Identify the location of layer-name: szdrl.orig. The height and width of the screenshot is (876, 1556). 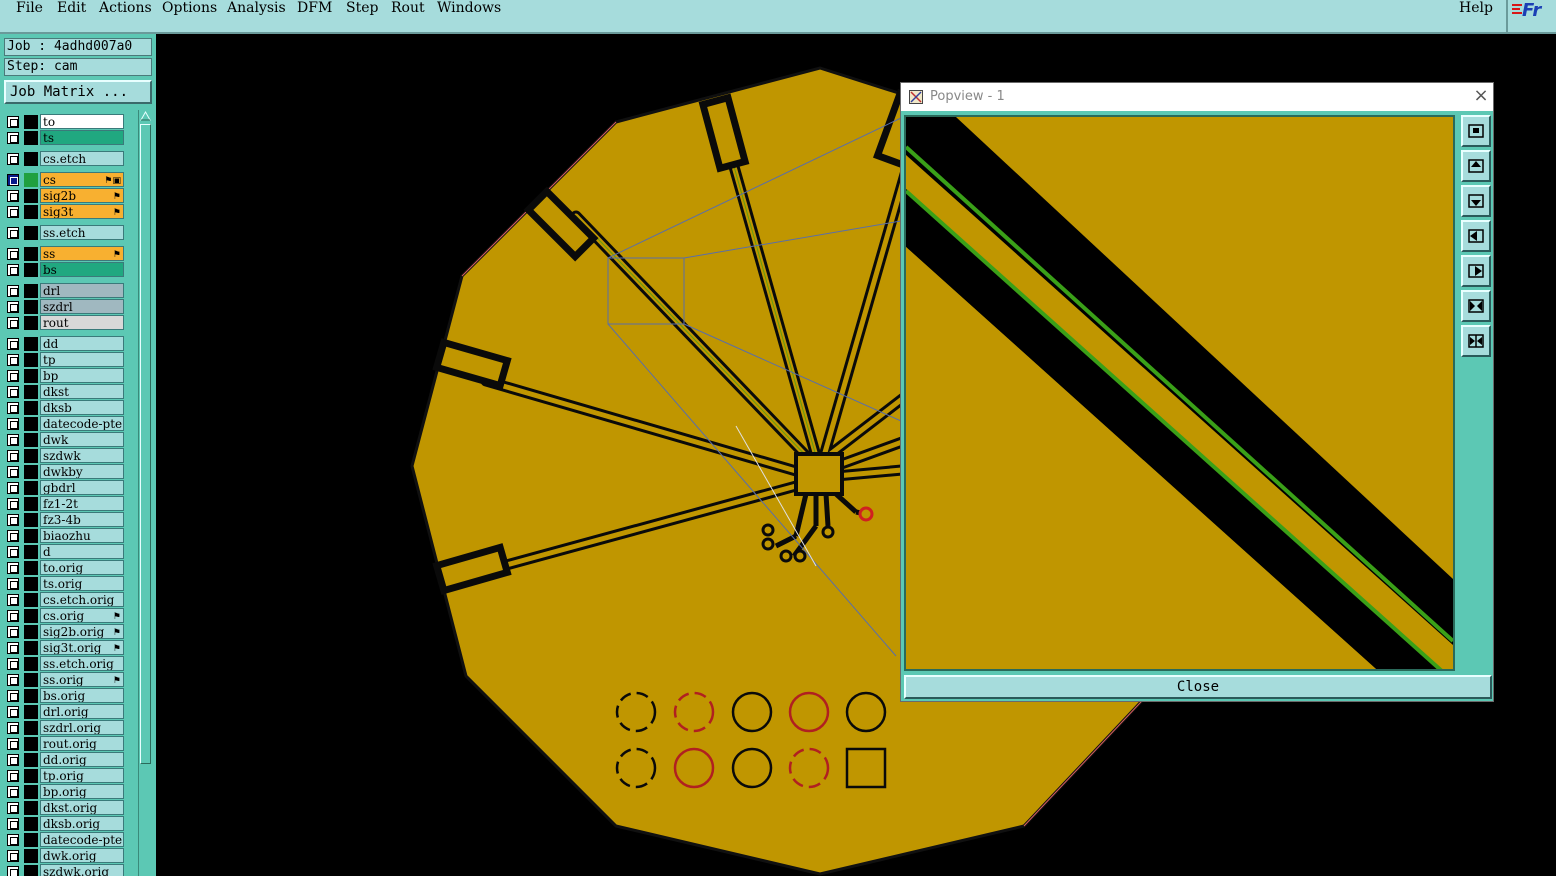
(82, 727).